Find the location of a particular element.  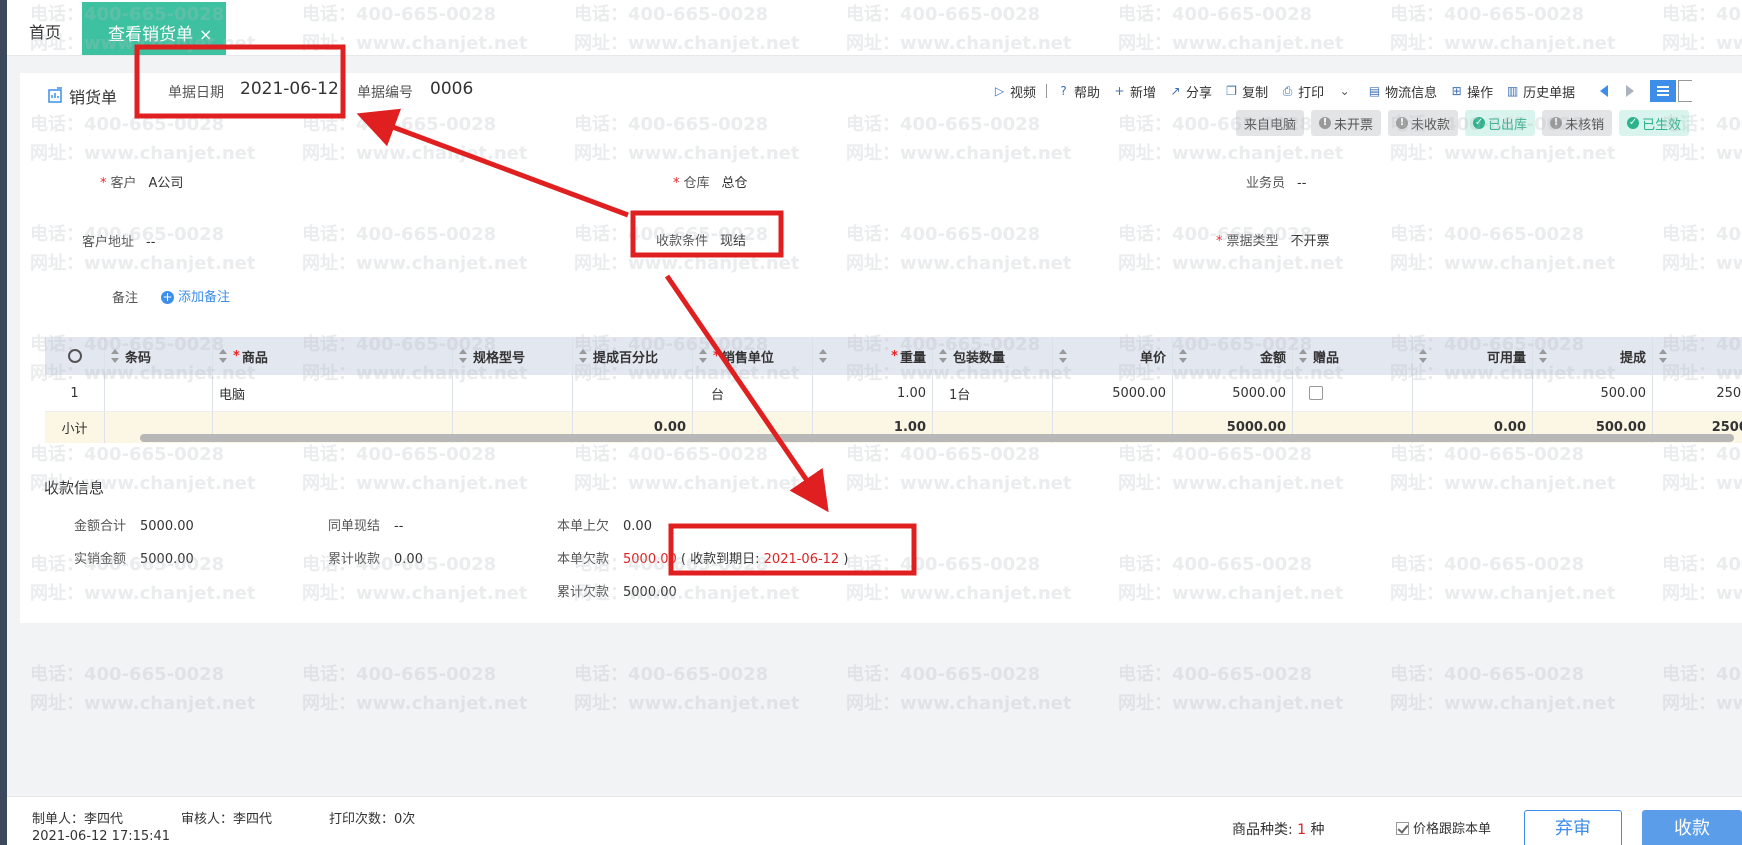

price-track-toggle: 价格跟踪本单 is located at coordinates (1443, 827).